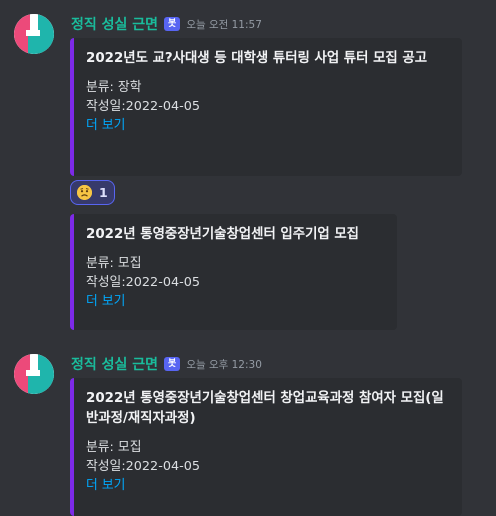 This screenshot has height=516, width=496. Describe the element at coordinates (224, 24) in the screenshot. I see `timestamp: 오늘 오전 11:57` at that location.